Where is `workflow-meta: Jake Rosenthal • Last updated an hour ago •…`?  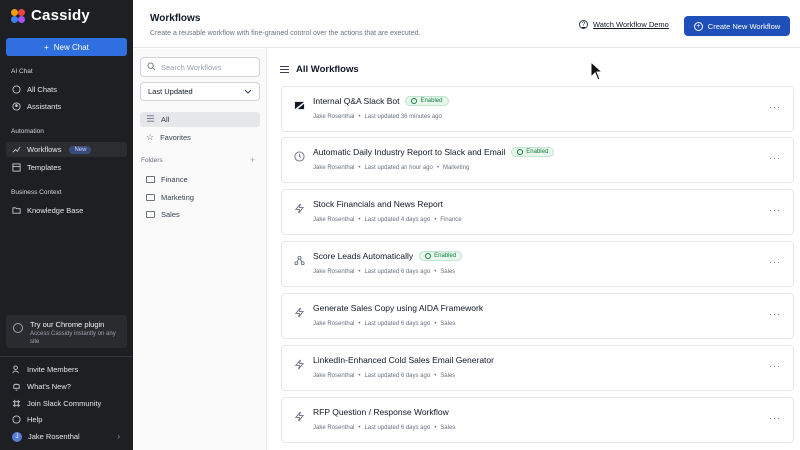 workflow-meta: Jake Rosenthal • Last updated an hour ago •… is located at coordinates (391, 168).